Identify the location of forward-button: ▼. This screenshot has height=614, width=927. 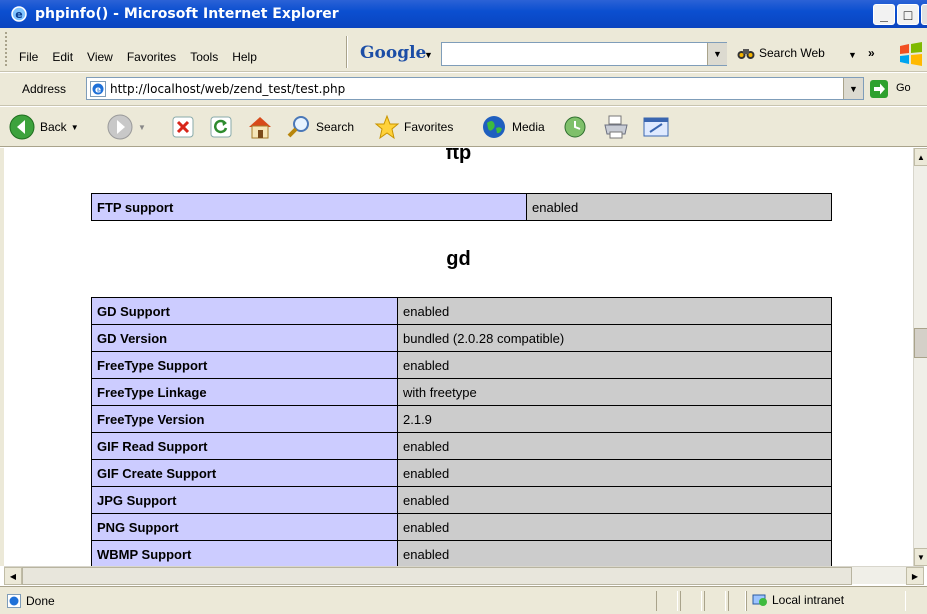
(126, 127).